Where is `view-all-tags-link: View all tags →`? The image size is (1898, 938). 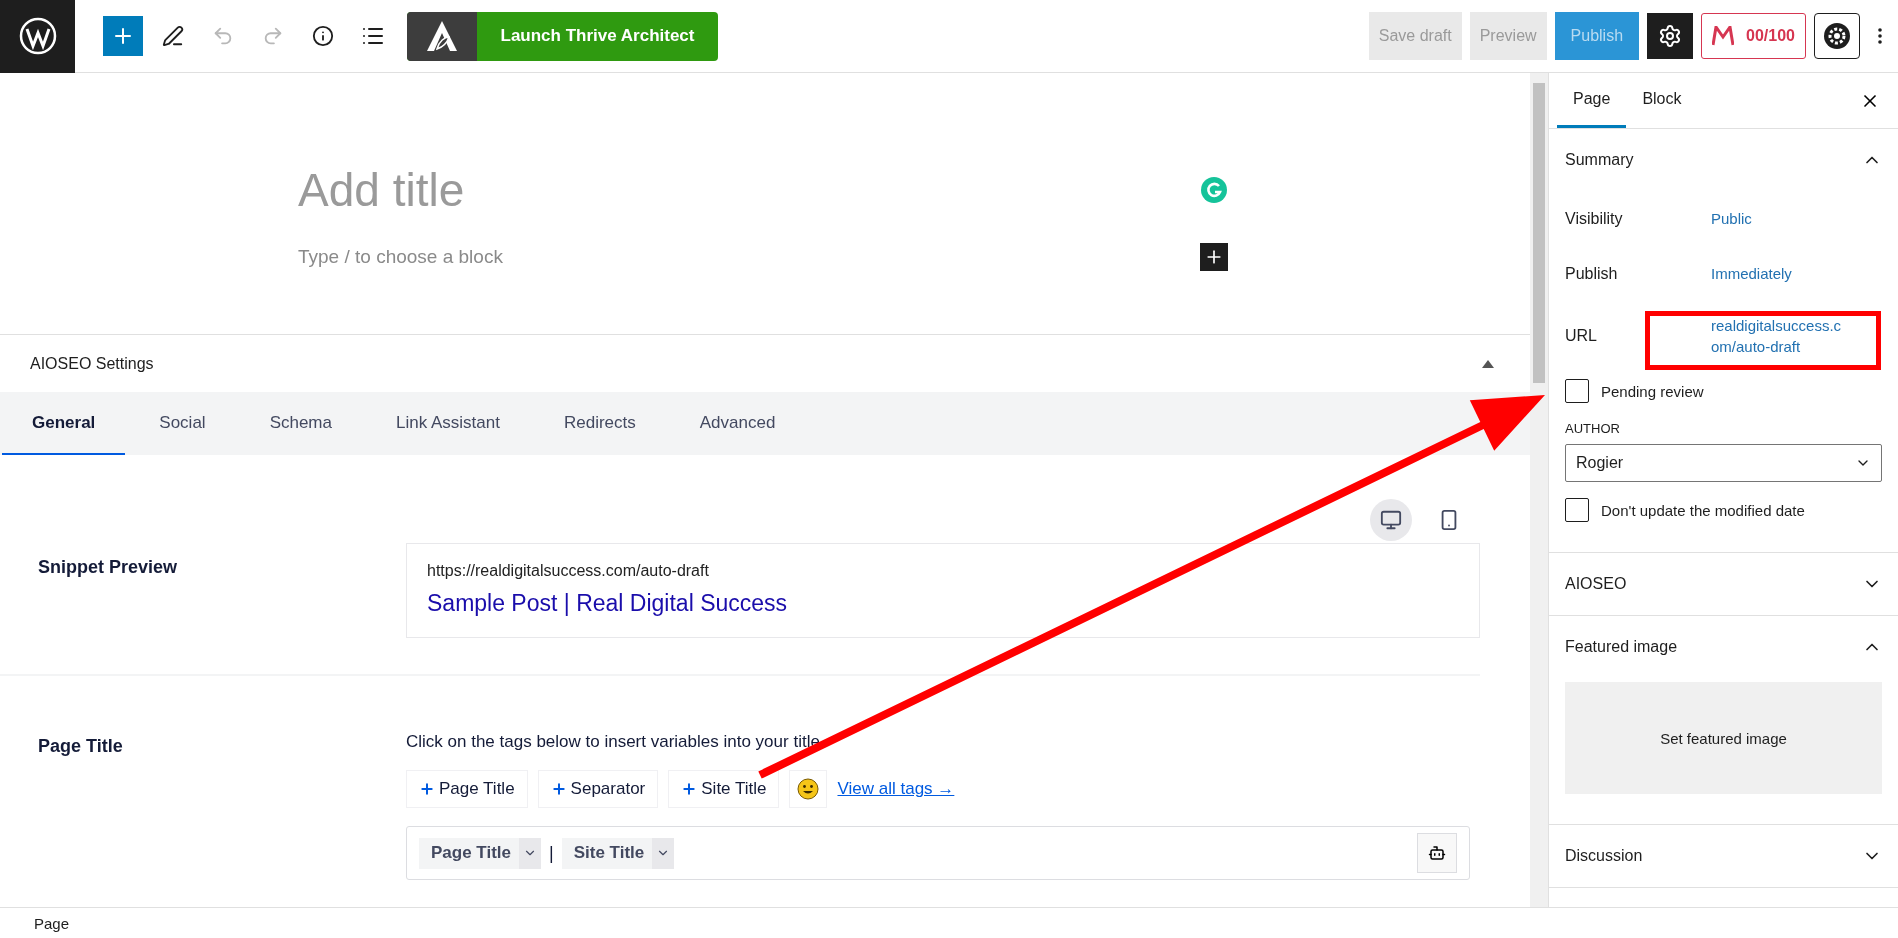 view-all-tags-link: View all tags → is located at coordinates (896, 789).